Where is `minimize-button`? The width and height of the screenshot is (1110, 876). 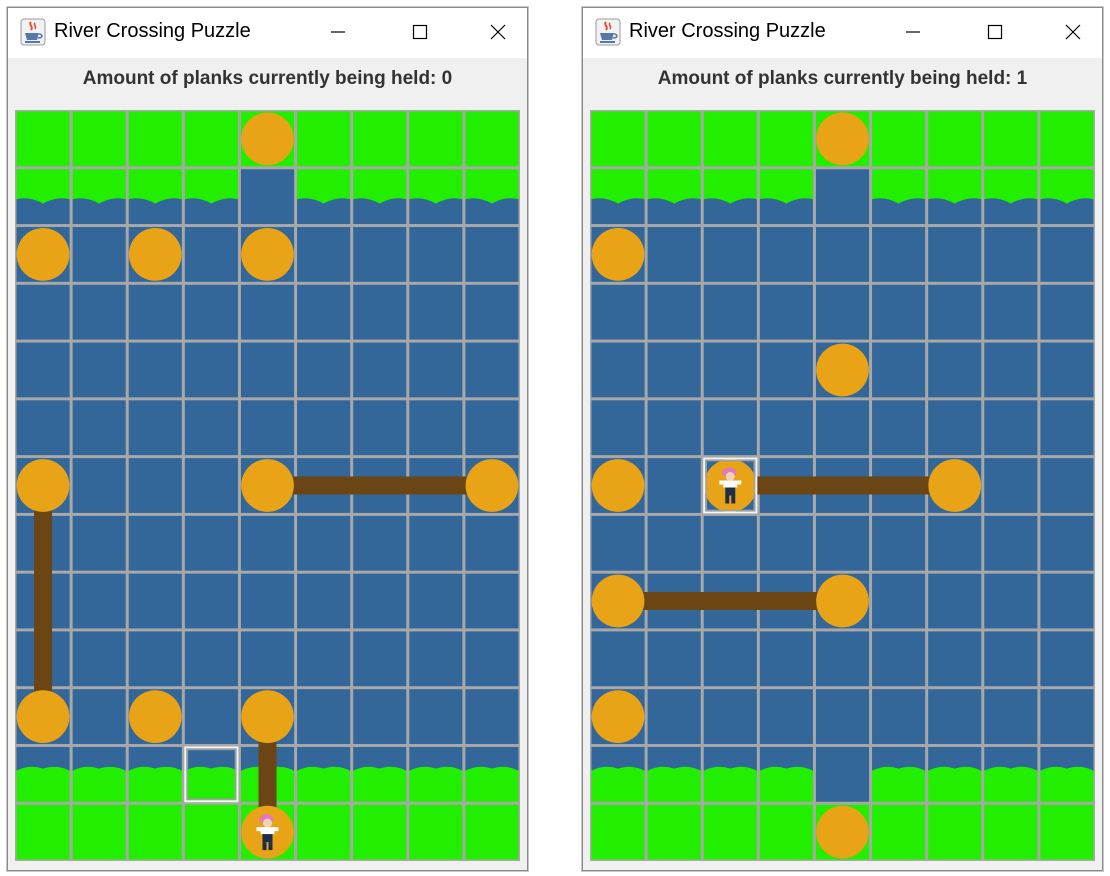 minimize-button is located at coordinates (338, 32).